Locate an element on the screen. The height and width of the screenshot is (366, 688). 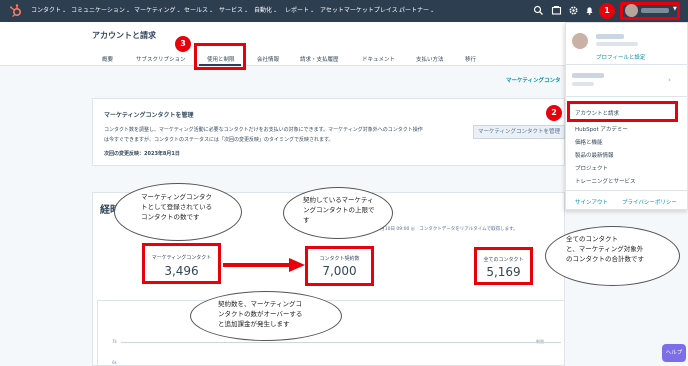
tab-highlight is located at coordinates (220, 56).